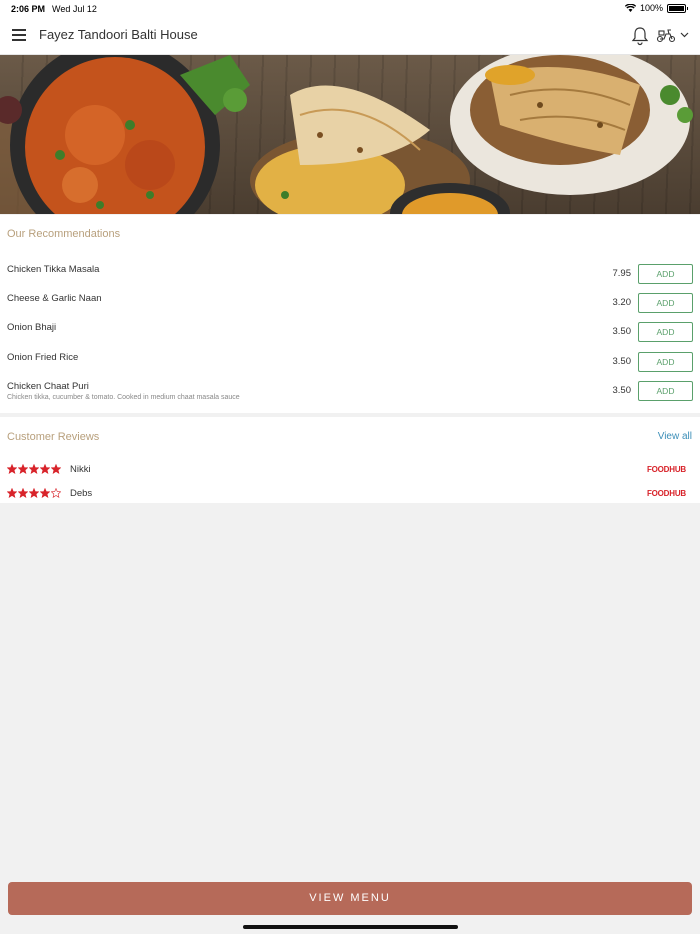  Describe the element at coordinates (622, 273) in the screenshot. I see `item-price: 7.95` at that location.